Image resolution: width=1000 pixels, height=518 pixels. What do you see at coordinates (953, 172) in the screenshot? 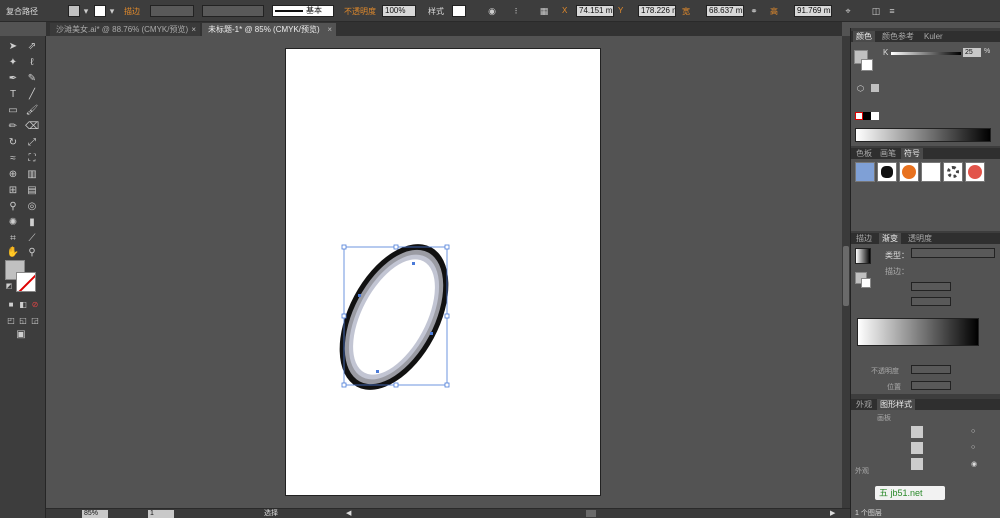
I see `symbol-ring` at bounding box center [953, 172].